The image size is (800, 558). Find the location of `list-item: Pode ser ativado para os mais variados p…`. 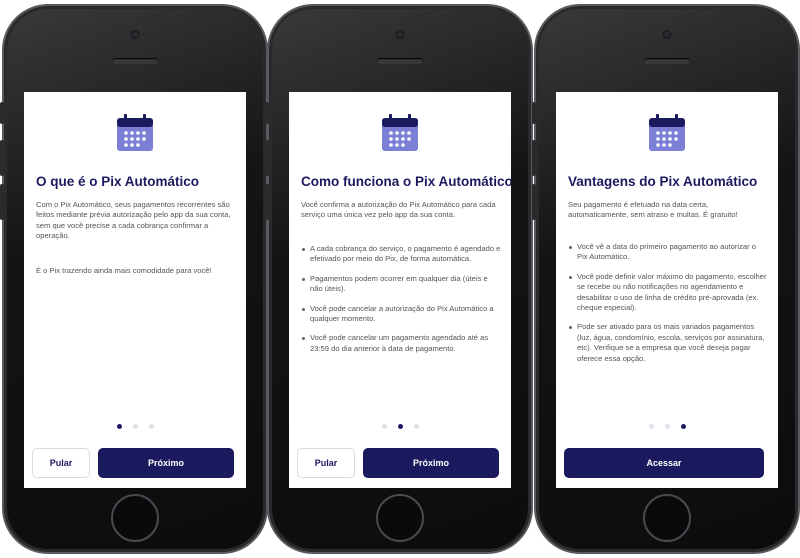

list-item: Pode ser ativado para os mais variados p… is located at coordinates (668, 343).